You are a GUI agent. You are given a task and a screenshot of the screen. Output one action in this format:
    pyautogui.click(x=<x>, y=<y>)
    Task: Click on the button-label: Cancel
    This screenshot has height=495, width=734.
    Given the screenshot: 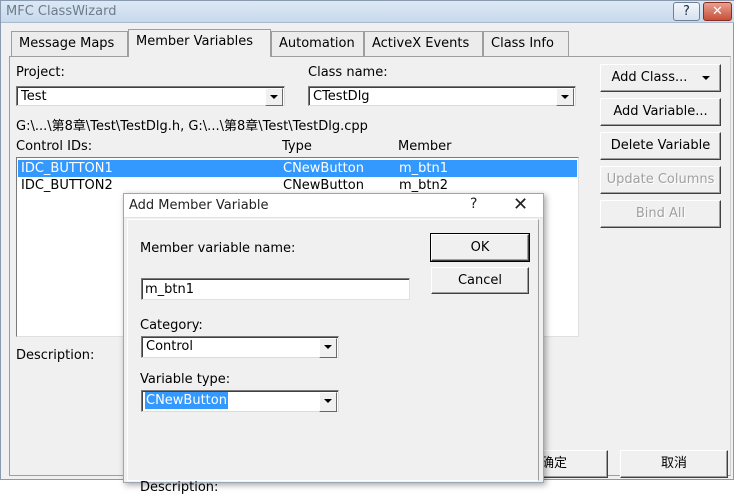 What is the action you would take?
    pyautogui.click(x=480, y=280)
    